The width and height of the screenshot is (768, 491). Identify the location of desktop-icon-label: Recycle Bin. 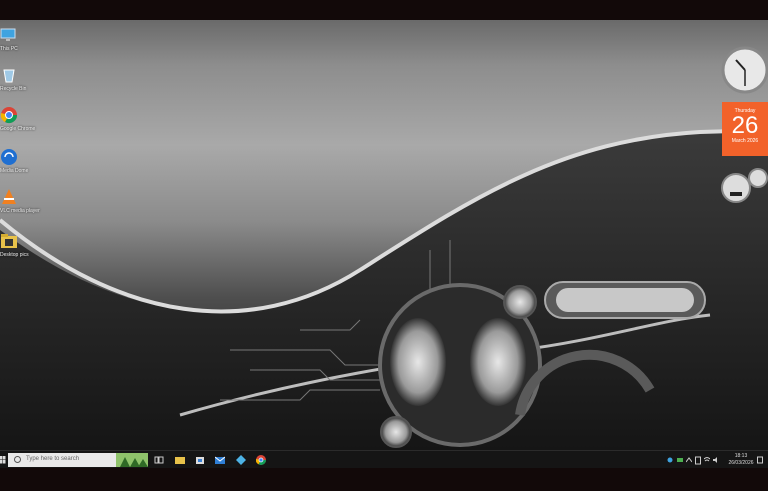
(13, 89).